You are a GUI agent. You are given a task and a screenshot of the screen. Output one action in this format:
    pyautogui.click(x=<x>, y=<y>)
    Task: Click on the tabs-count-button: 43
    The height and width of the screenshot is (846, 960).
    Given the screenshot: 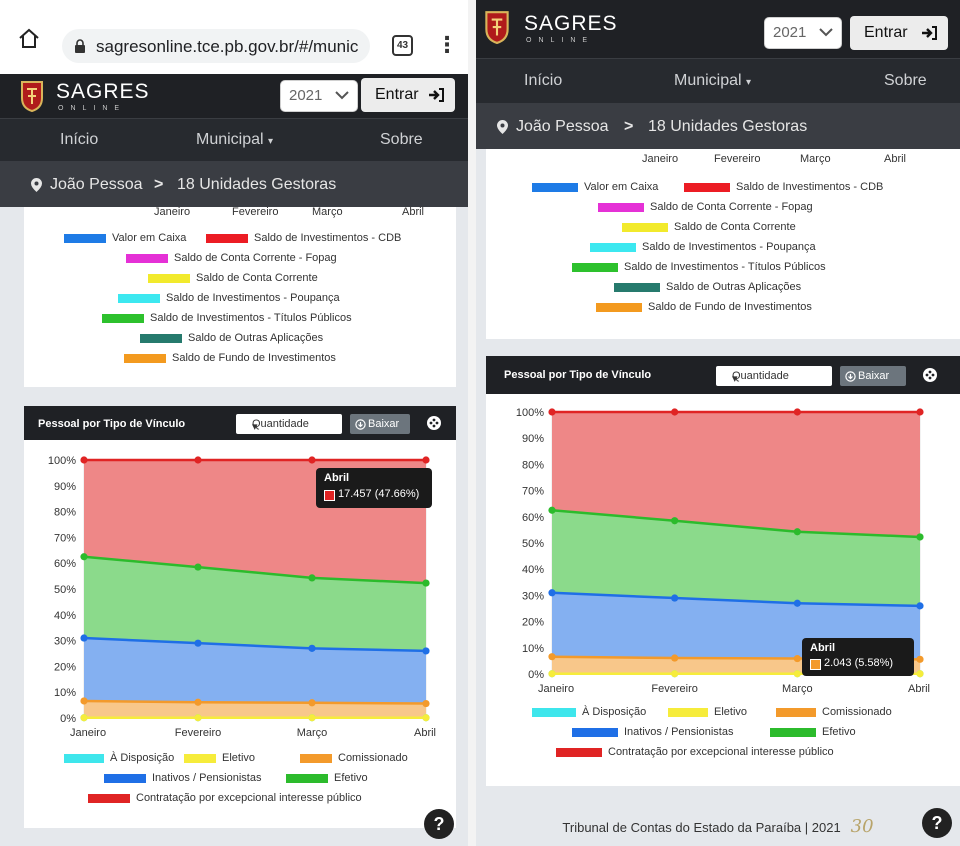 What is the action you would take?
    pyautogui.click(x=402, y=45)
    